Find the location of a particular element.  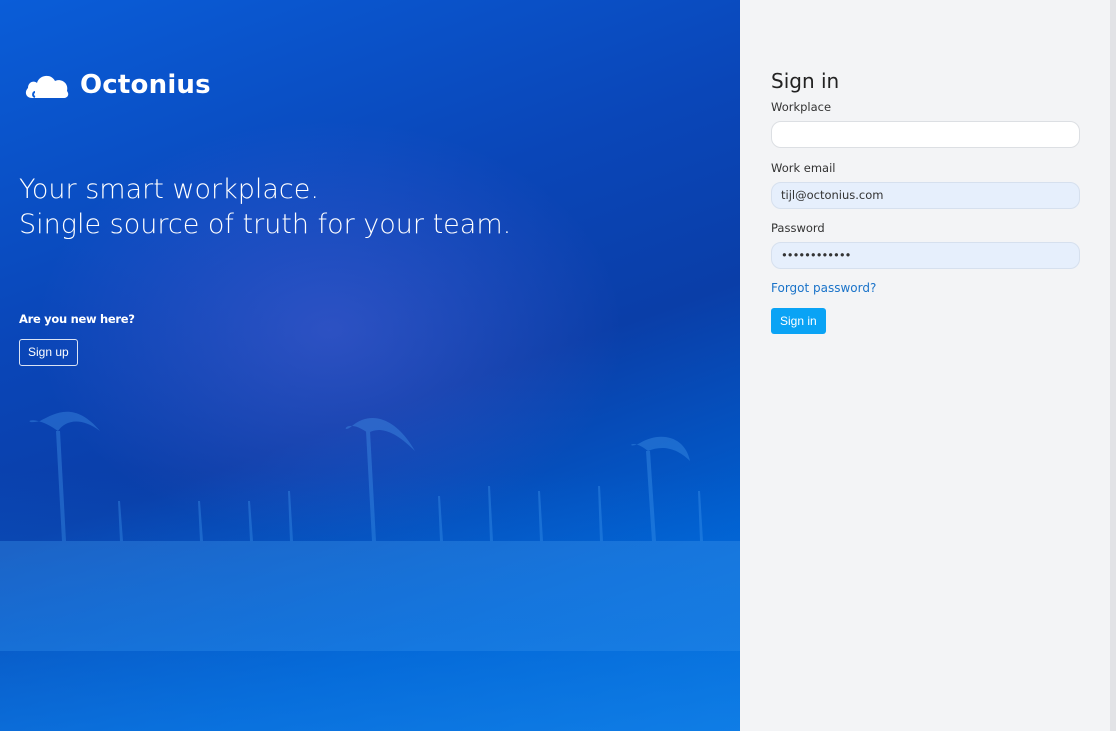

work-email-input: tijl@octonius.com is located at coordinates (925, 195).